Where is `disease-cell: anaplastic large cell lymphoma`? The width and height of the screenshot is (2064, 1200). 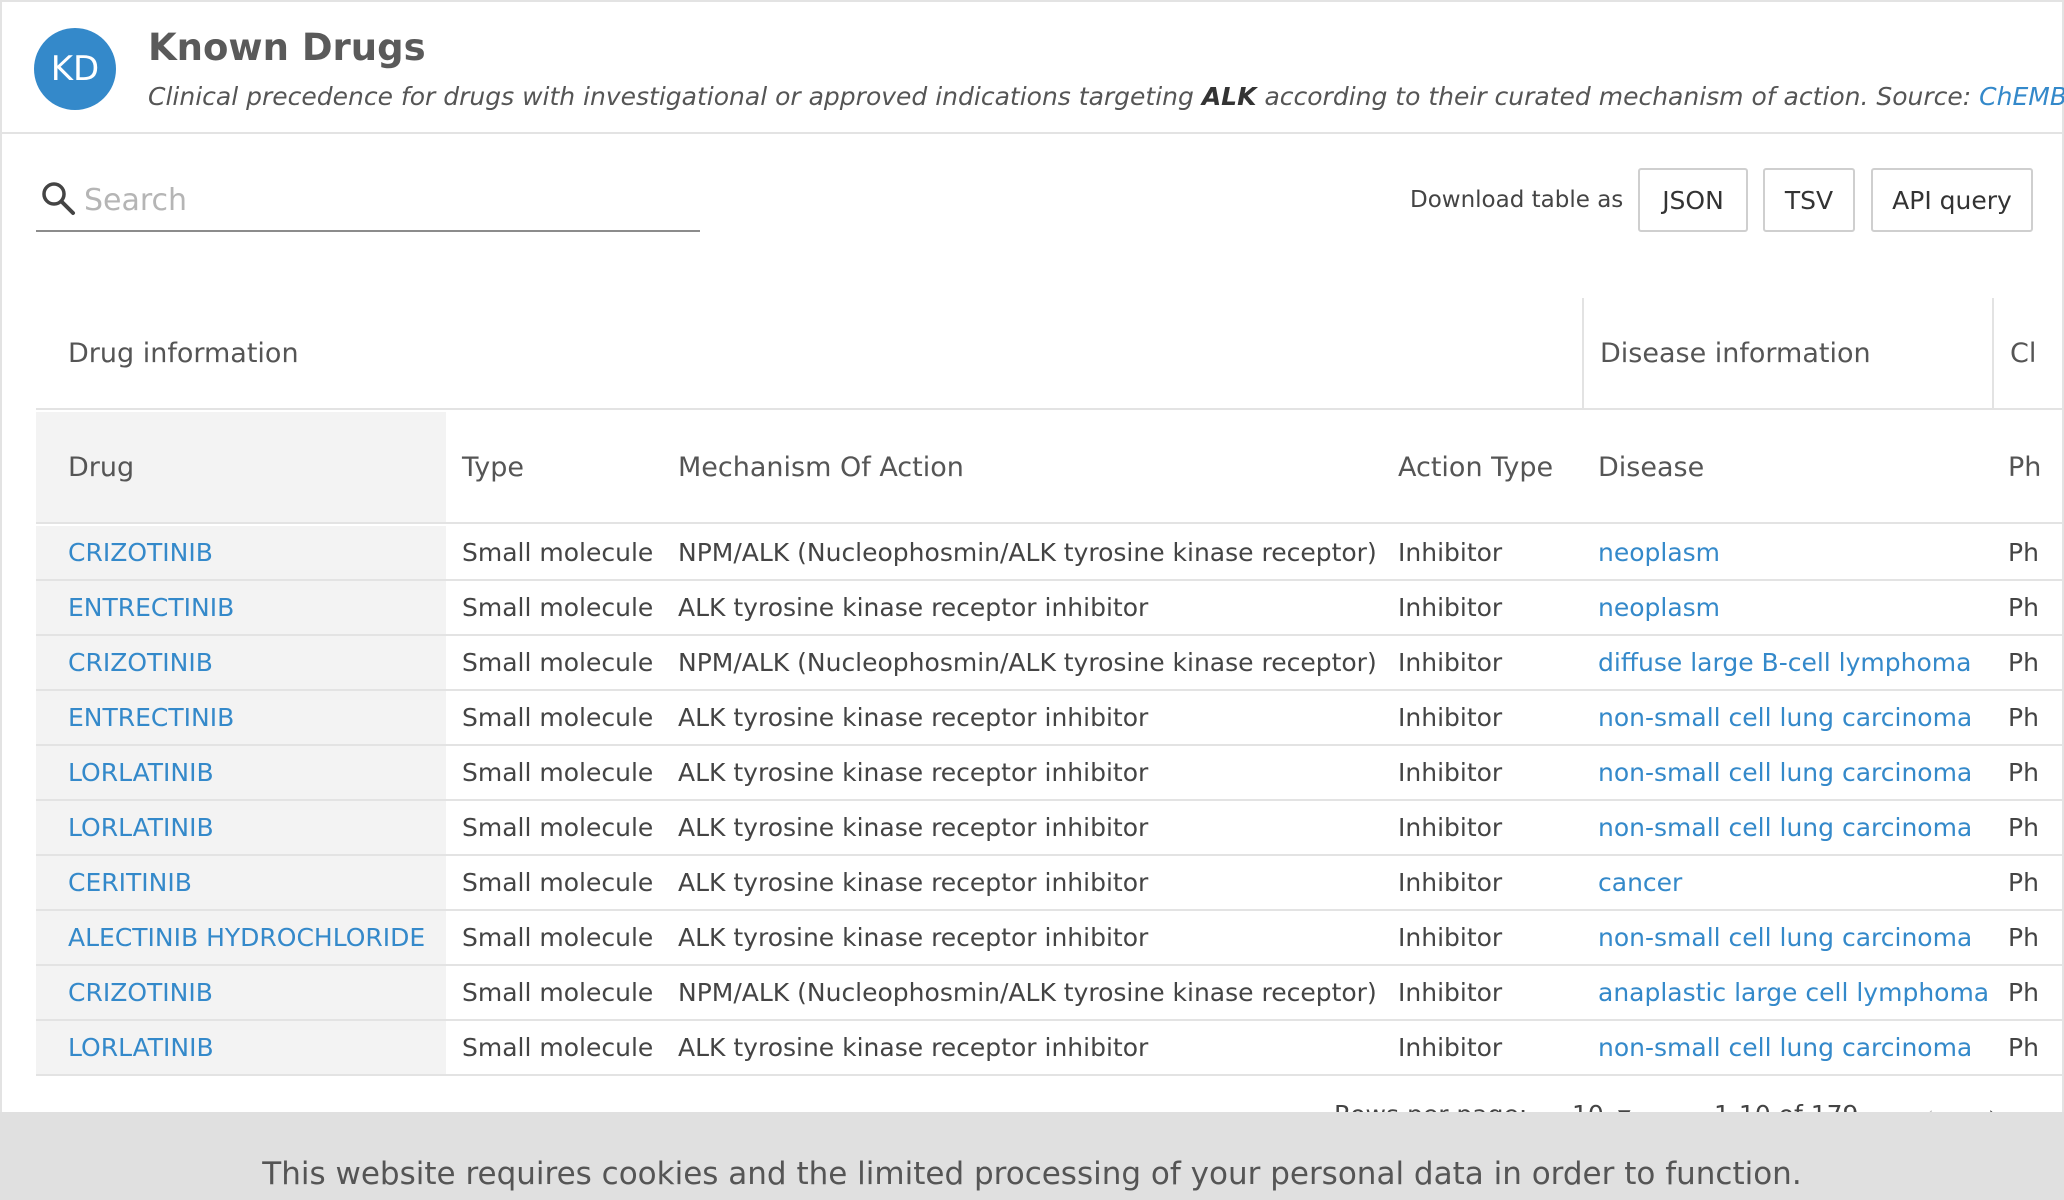
disease-cell: anaplastic large cell lymphoma is located at coordinates (1802, 992).